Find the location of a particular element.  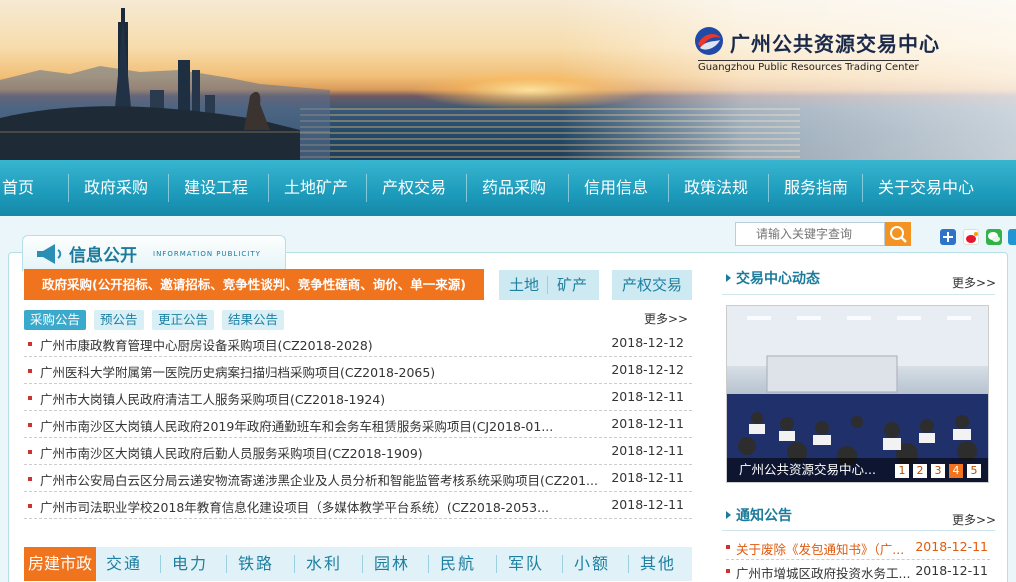

main-nav: 首页 政府采购 建设工程 土地矿产 产权交易 药品采购 信用信息 政策法规 服务指南 关于交易中心 is located at coordinates (508, 188).